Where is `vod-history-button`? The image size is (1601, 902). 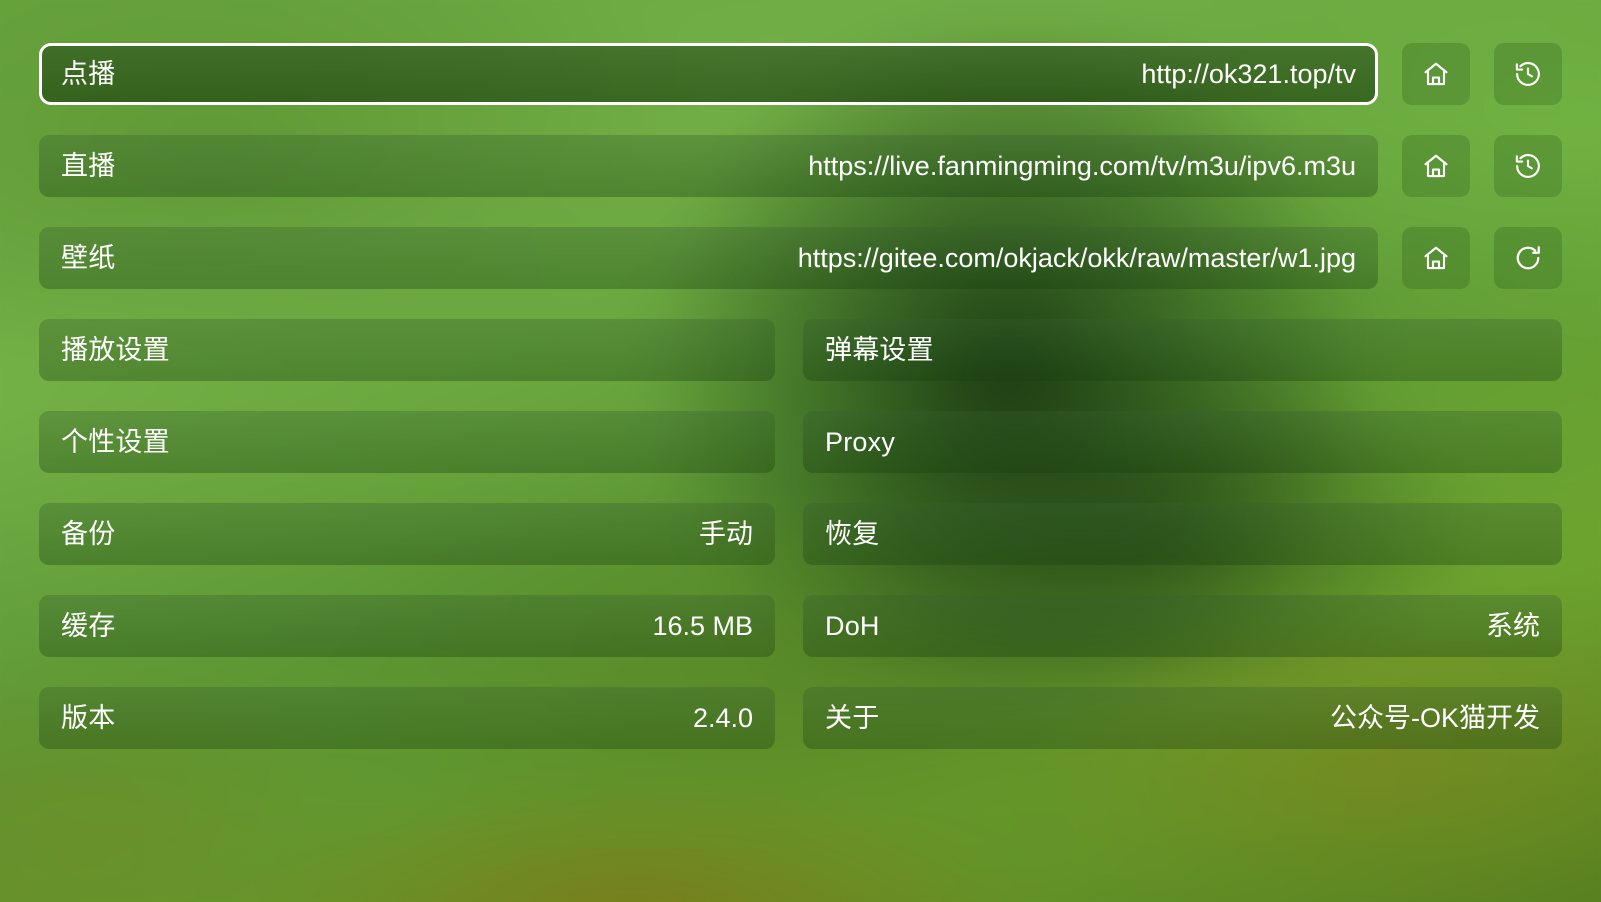 vod-history-button is located at coordinates (1528, 74).